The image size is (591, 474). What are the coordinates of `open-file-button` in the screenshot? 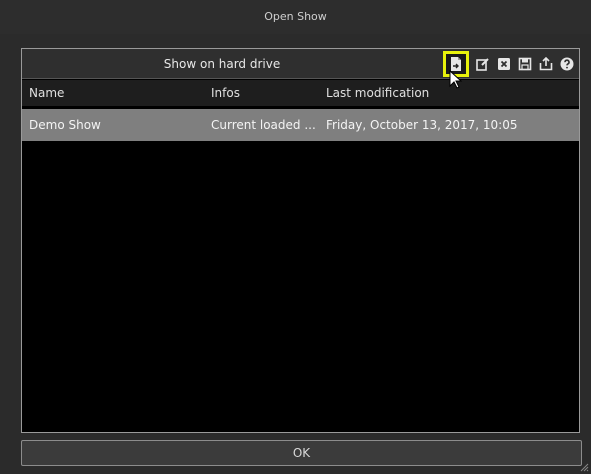 It's located at (456, 64).